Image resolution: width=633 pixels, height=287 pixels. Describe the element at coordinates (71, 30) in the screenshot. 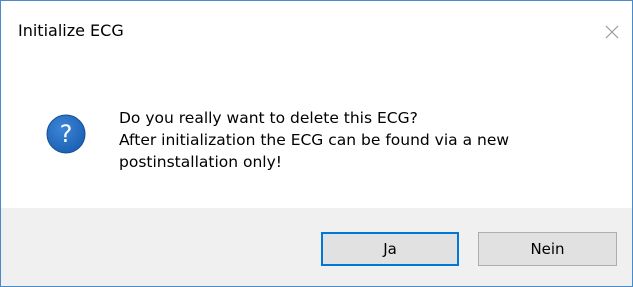

I see `window-title: Initialize ECG` at that location.